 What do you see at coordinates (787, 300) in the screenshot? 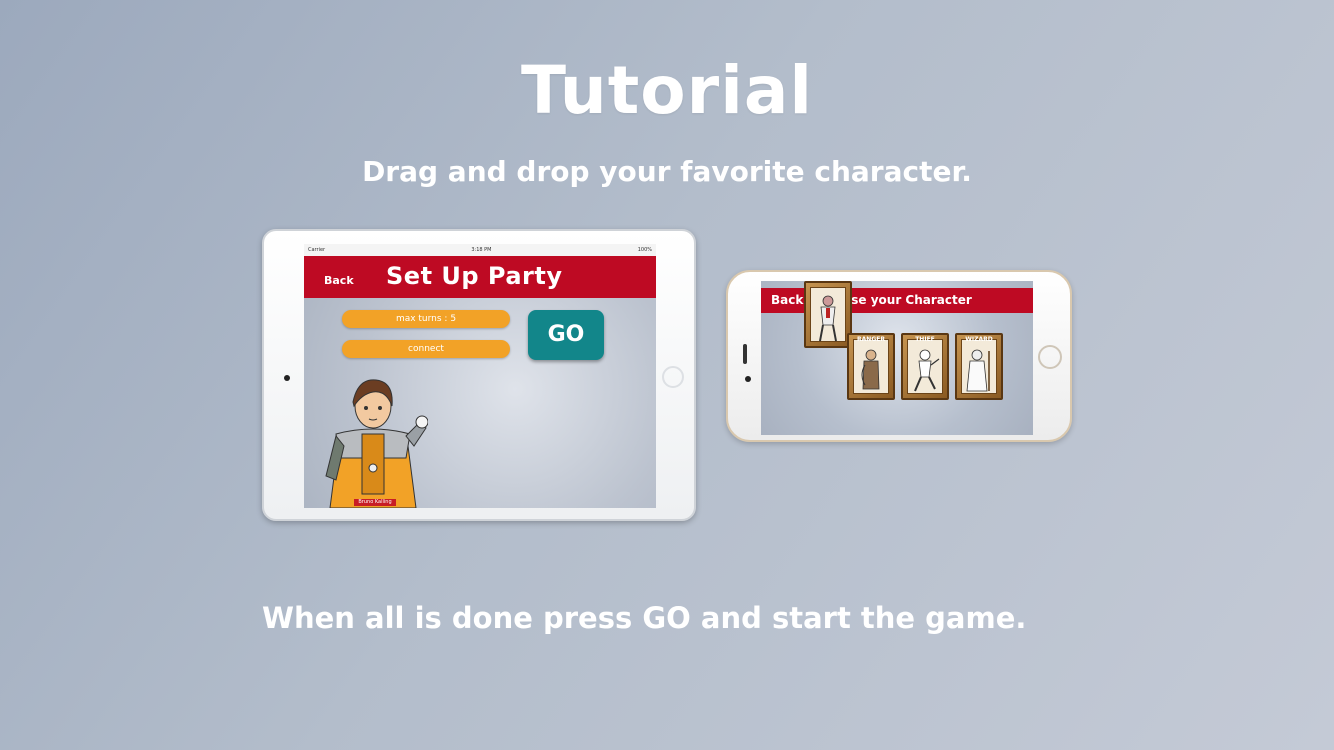
I see `phone-back-button: Back` at bounding box center [787, 300].